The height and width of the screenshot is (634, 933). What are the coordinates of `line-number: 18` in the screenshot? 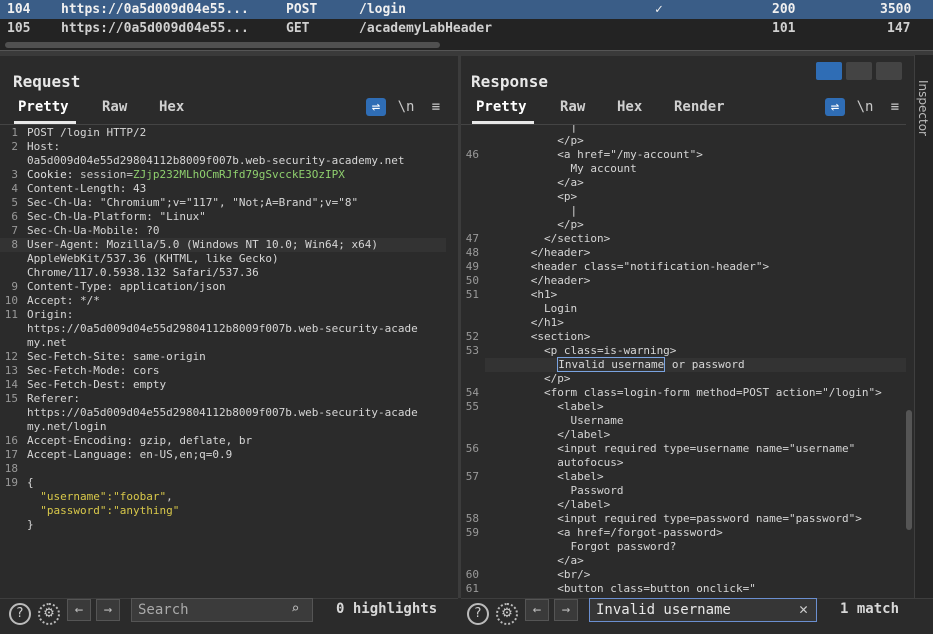 It's located at (11, 468).